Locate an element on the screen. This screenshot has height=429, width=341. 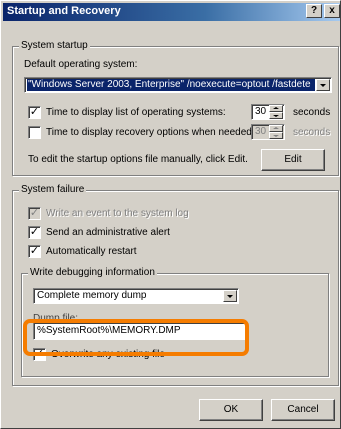
auto-restart-label: Automatically restart is located at coordinates (91, 251).